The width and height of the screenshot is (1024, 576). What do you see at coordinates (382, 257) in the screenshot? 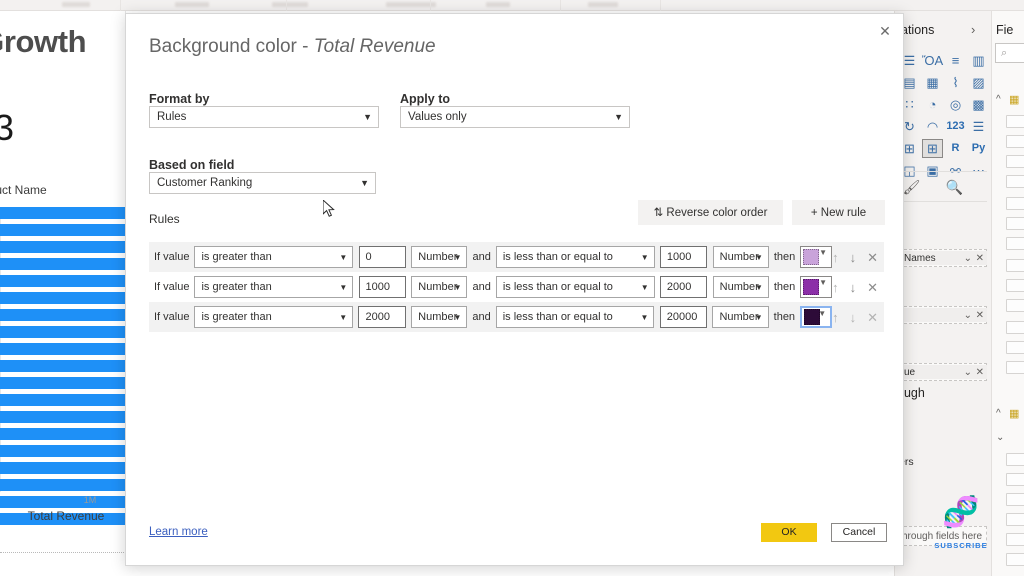
I see `rule-min-value-input: 0` at bounding box center [382, 257].